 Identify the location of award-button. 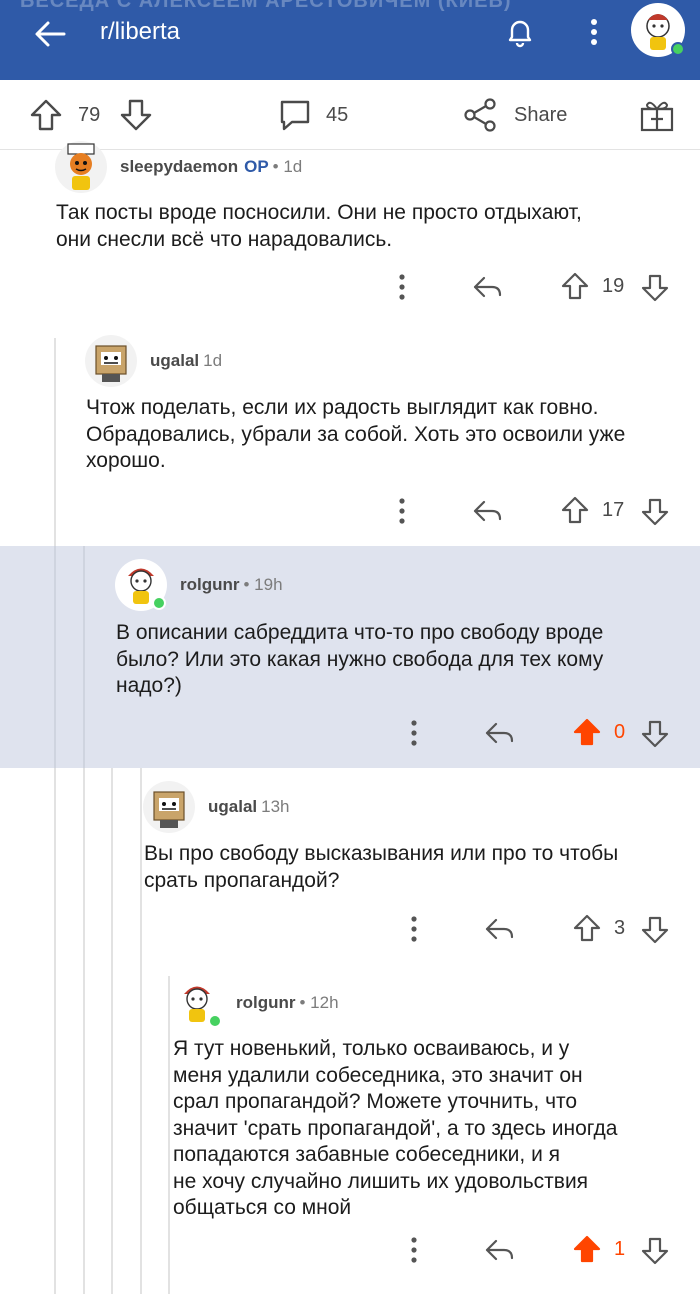
(657, 115).